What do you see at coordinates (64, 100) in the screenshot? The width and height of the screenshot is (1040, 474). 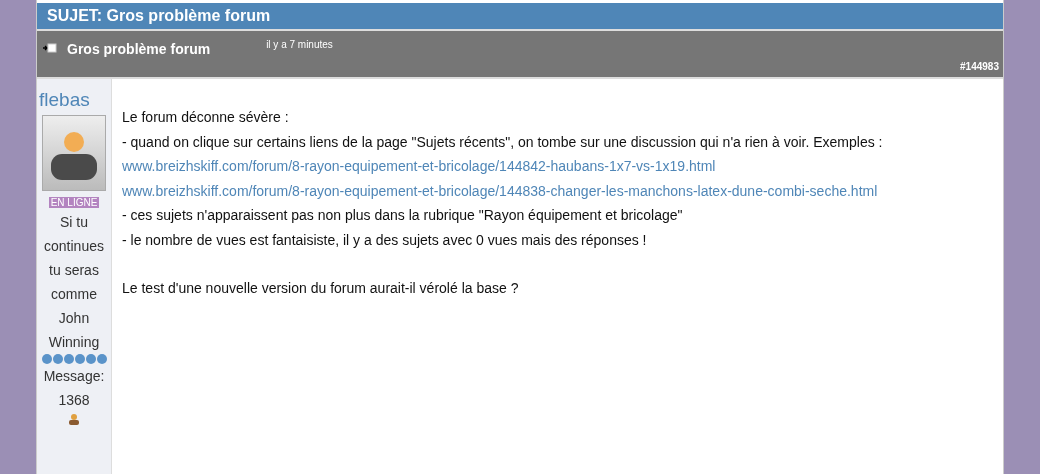 I see `author-name-link: flebas` at bounding box center [64, 100].